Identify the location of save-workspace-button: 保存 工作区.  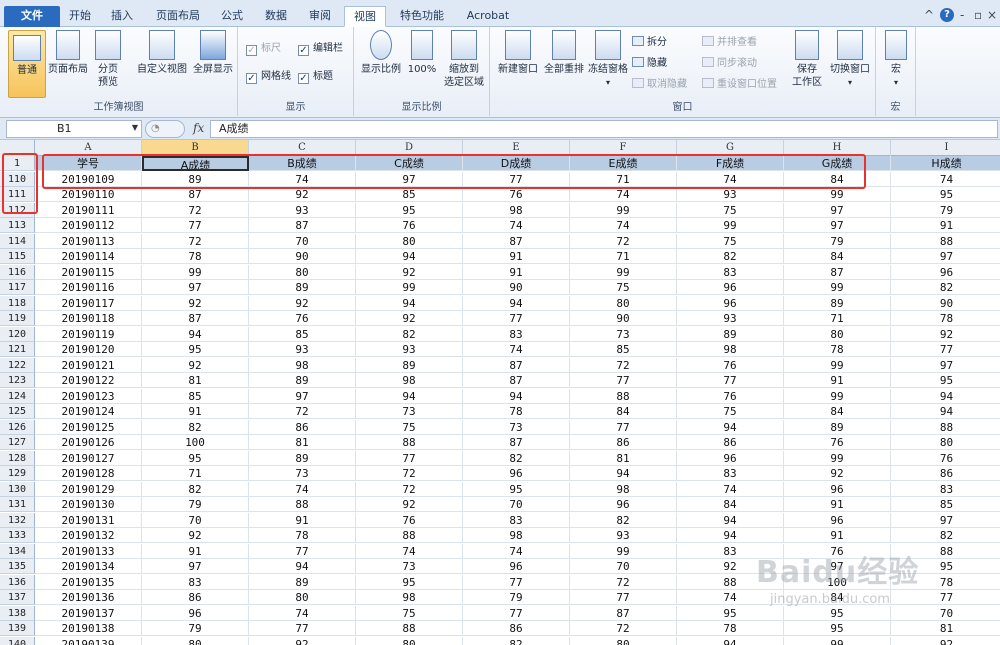
(807, 59).